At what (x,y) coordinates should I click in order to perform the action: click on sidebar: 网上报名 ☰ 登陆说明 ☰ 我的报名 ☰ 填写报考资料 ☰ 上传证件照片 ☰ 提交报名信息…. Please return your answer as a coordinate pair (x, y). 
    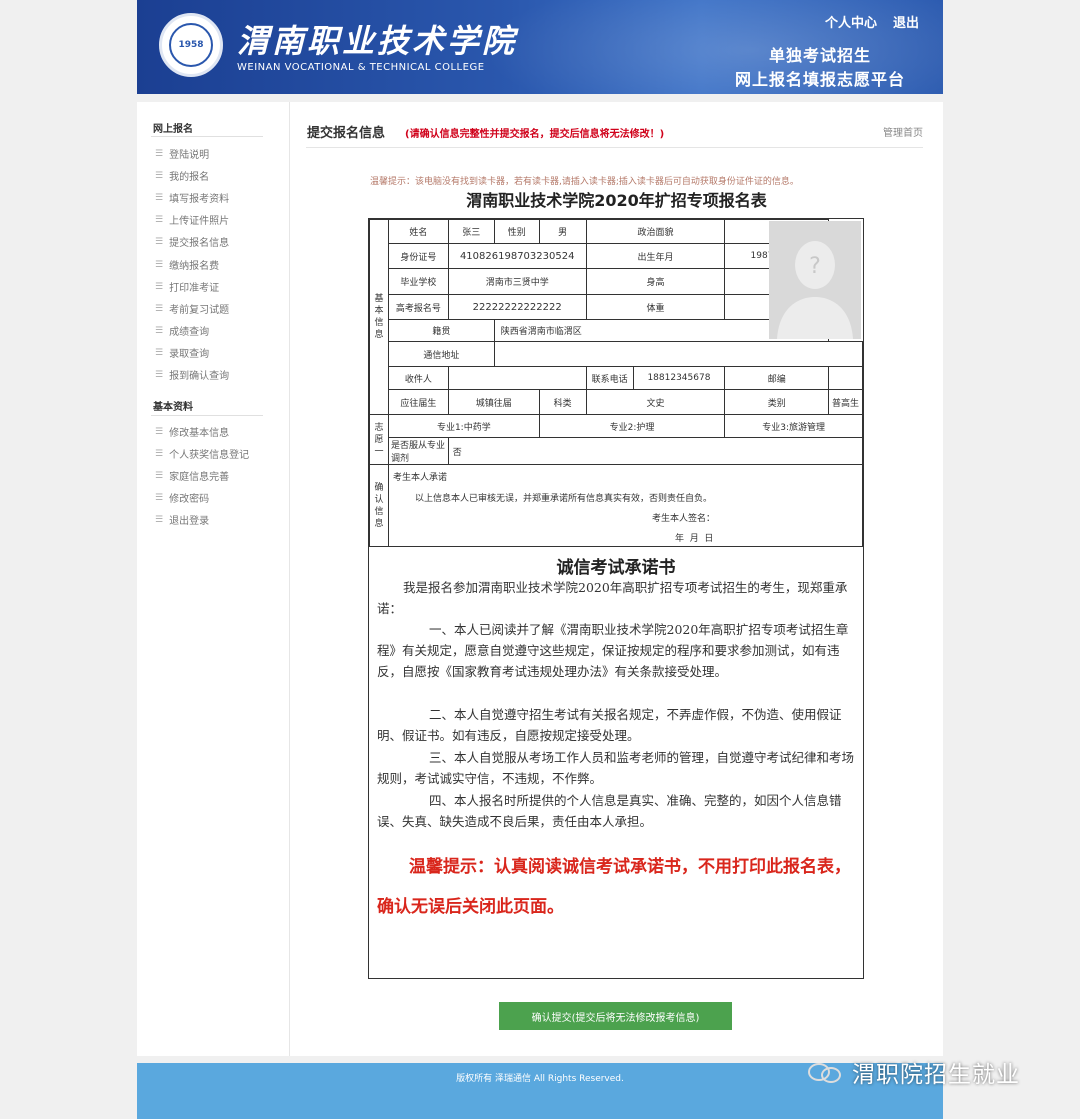
    Looking at the image, I should click on (213, 579).